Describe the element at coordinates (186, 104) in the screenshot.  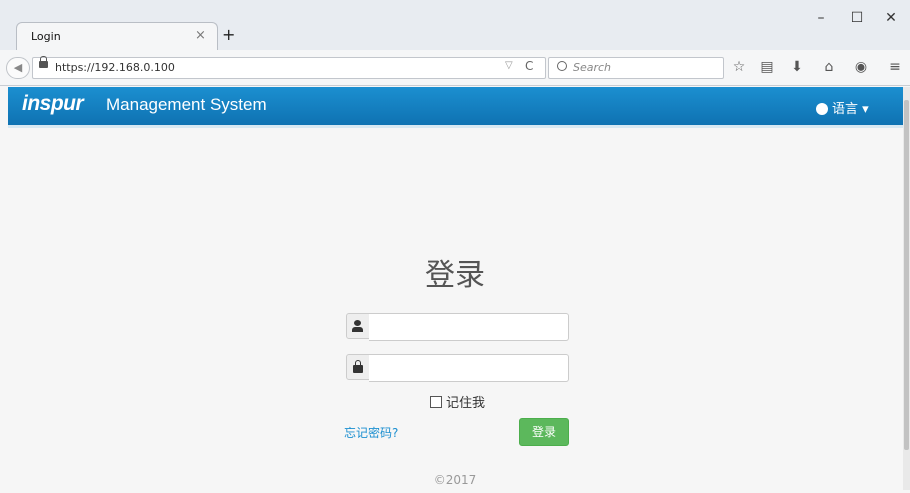
I see `system-name: Management System` at that location.